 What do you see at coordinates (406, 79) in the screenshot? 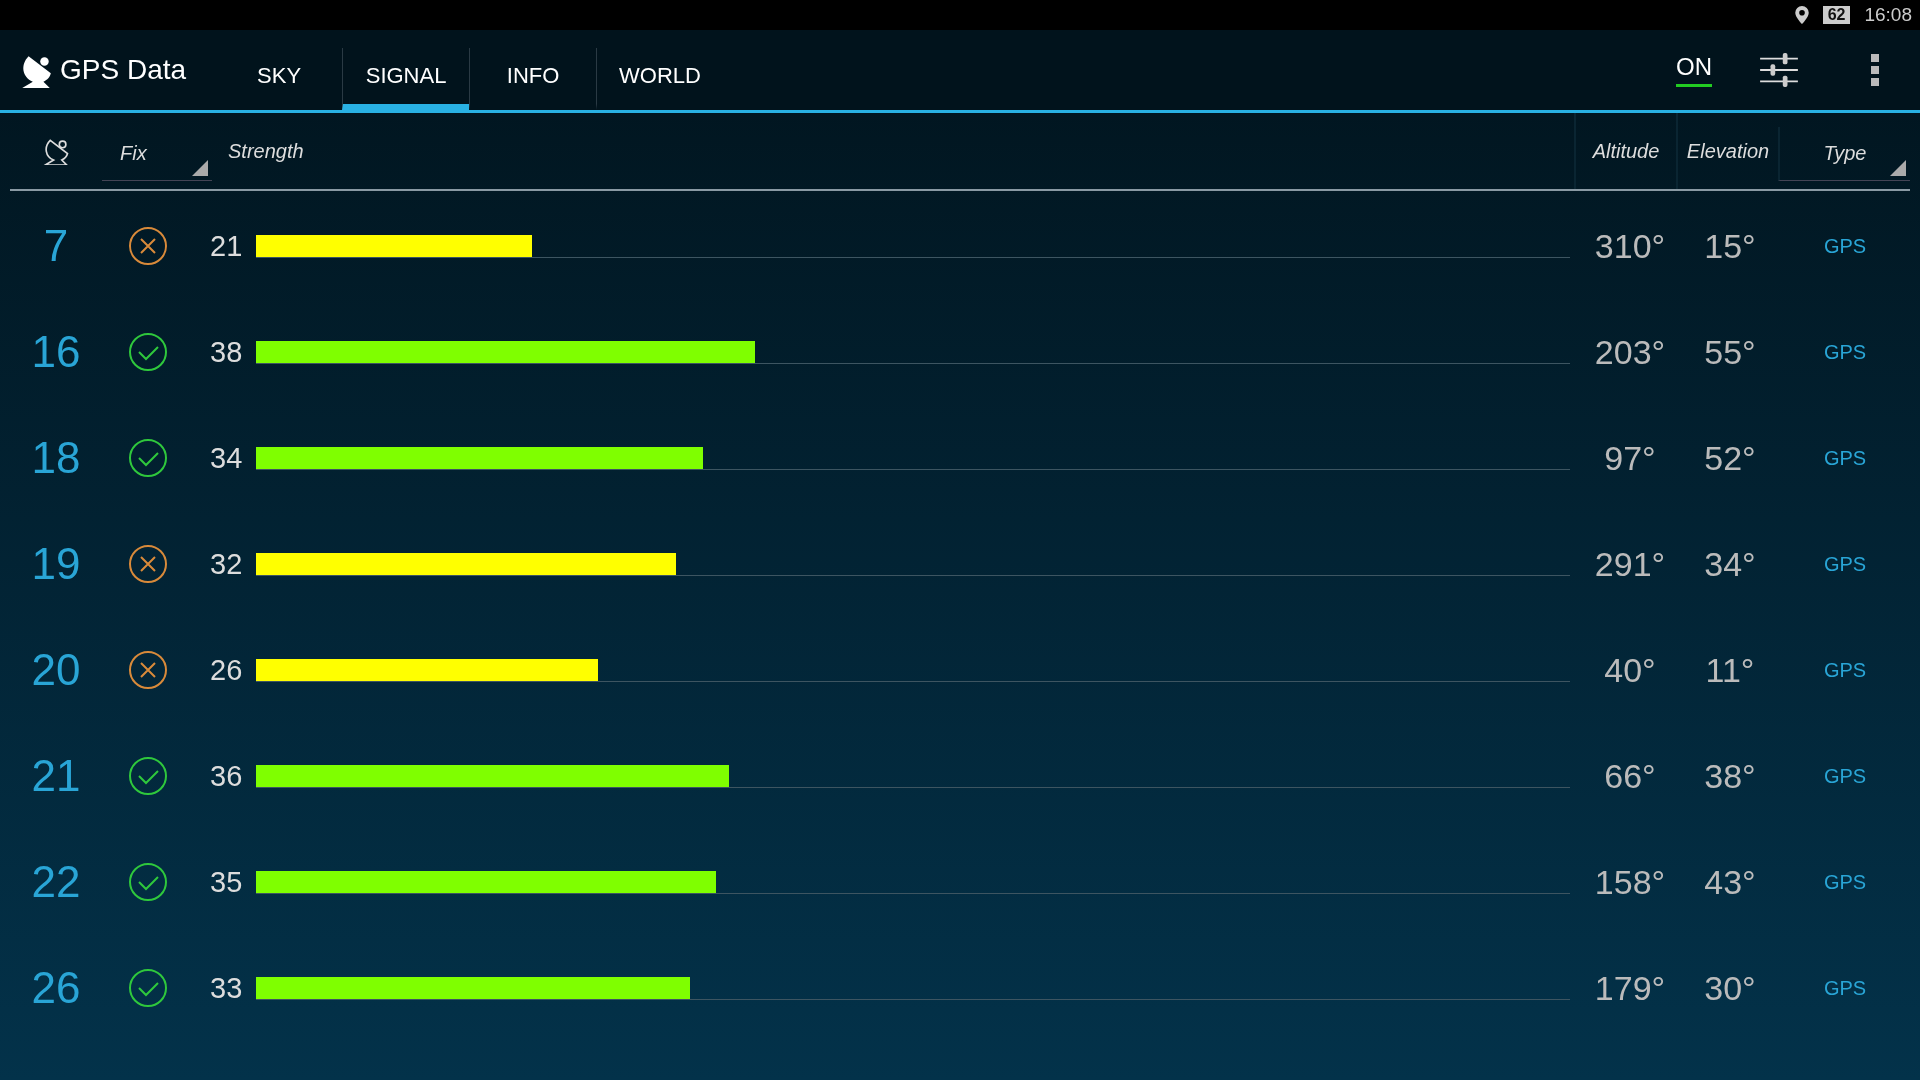
I see `tab: SIGNAL` at bounding box center [406, 79].